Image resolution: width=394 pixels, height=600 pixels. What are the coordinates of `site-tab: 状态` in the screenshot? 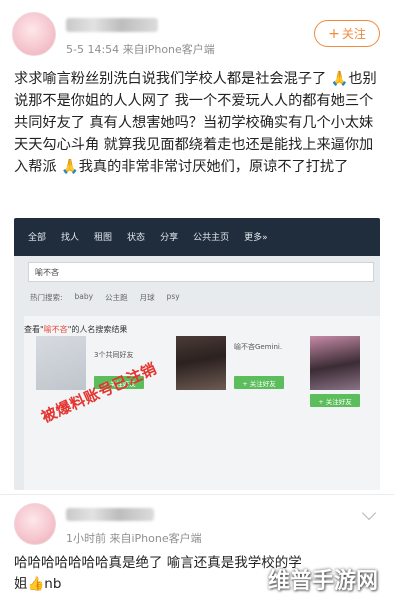 It's located at (136, 238).